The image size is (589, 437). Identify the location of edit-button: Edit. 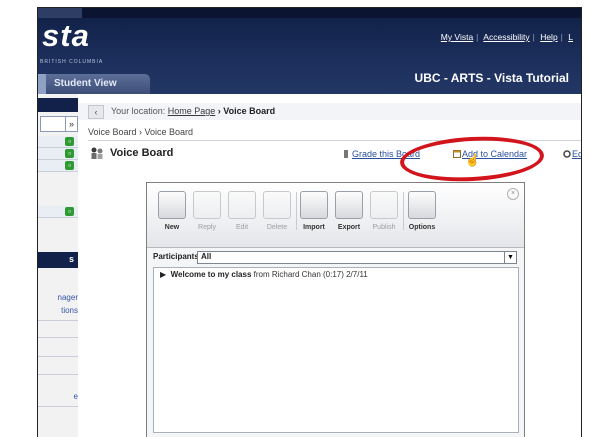
(242, 211).